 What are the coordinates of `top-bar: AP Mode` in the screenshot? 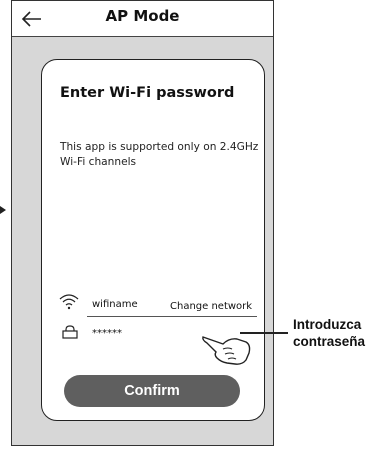 It's located at (142, 19).